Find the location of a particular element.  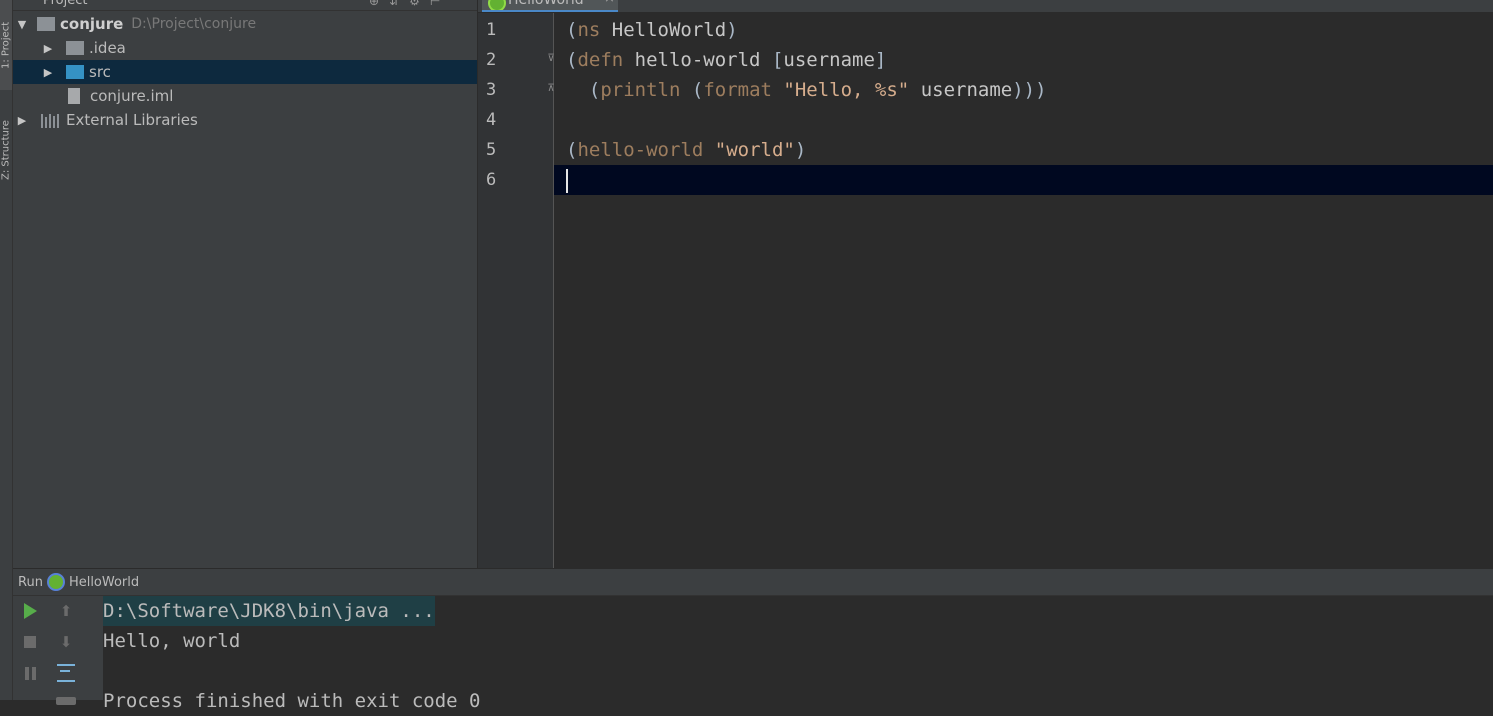

arrow-down-icon: ⬇ is located at coordinates (66, 642).